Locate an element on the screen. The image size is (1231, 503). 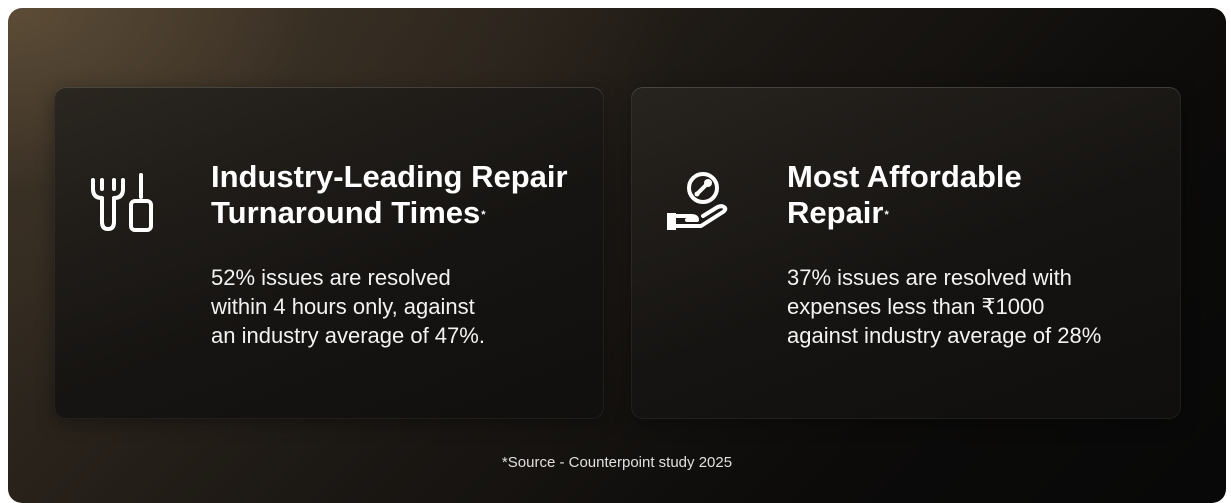
card-title-line: Repair* is located at coordinates (977, 213).